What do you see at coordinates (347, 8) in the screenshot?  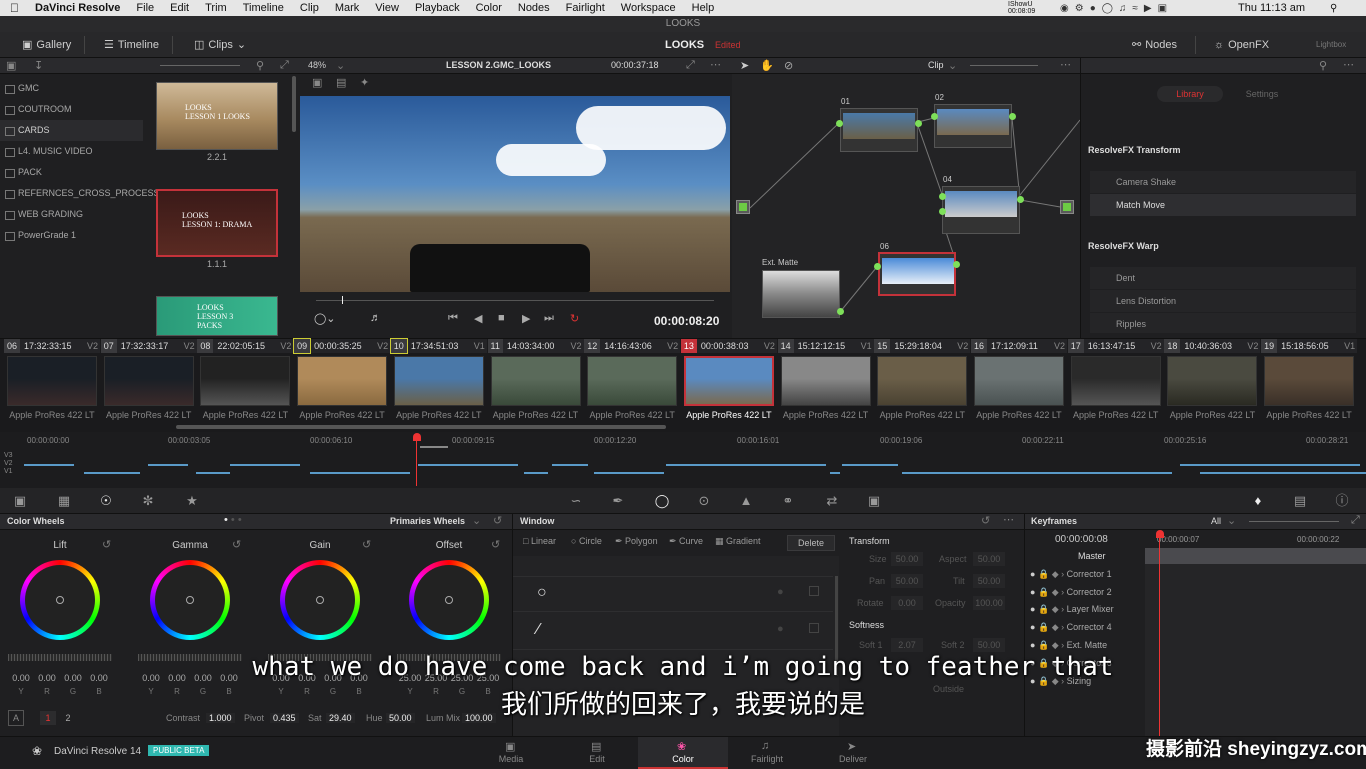 I see `menu-mark: Mark` at bounding box center [347, 8].